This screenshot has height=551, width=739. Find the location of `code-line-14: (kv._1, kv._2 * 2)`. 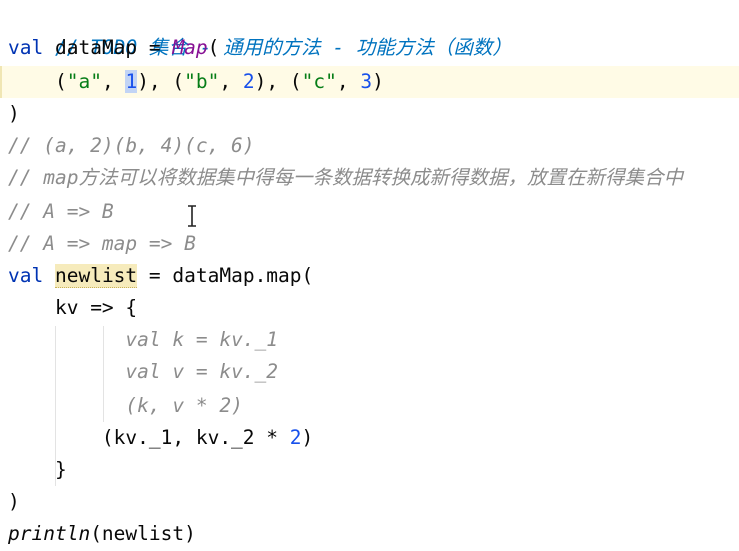

code-line-14: (kv._1, kv._2 * 2) is located at coordinates (369, 438).